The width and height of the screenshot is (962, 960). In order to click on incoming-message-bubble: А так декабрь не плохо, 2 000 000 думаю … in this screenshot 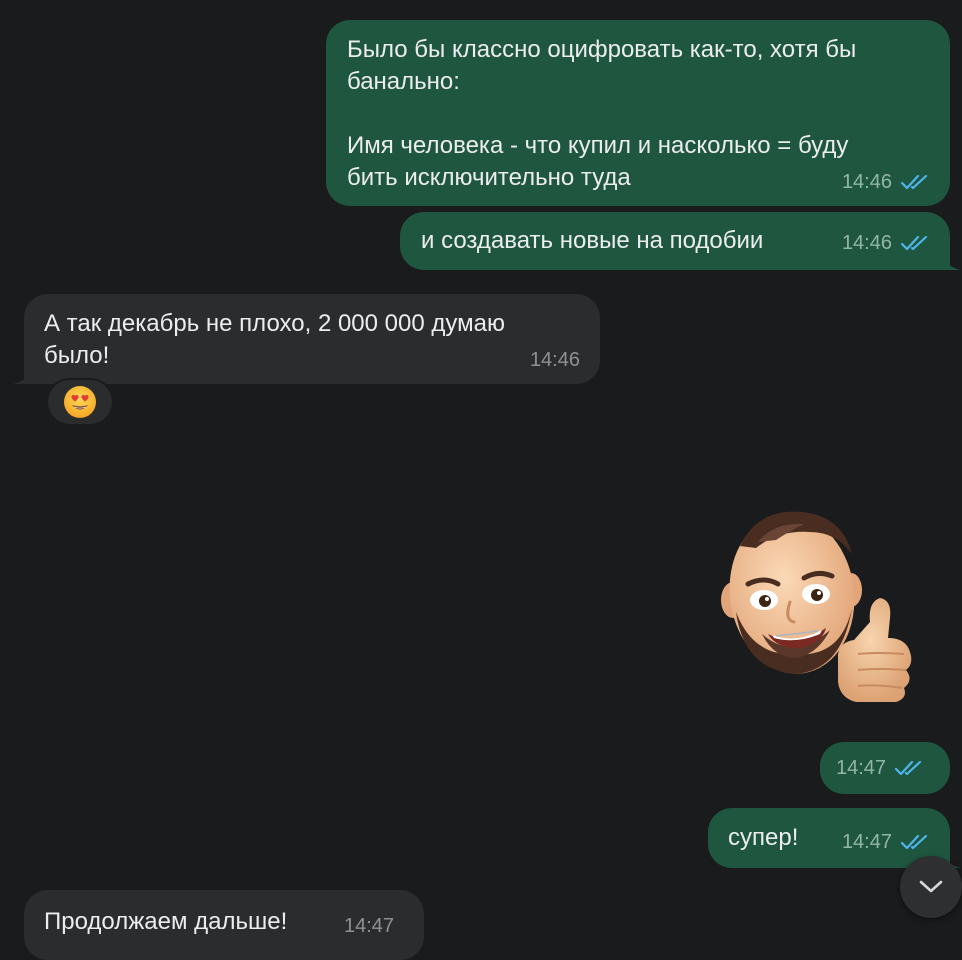, I will do `click(306, 339)`.